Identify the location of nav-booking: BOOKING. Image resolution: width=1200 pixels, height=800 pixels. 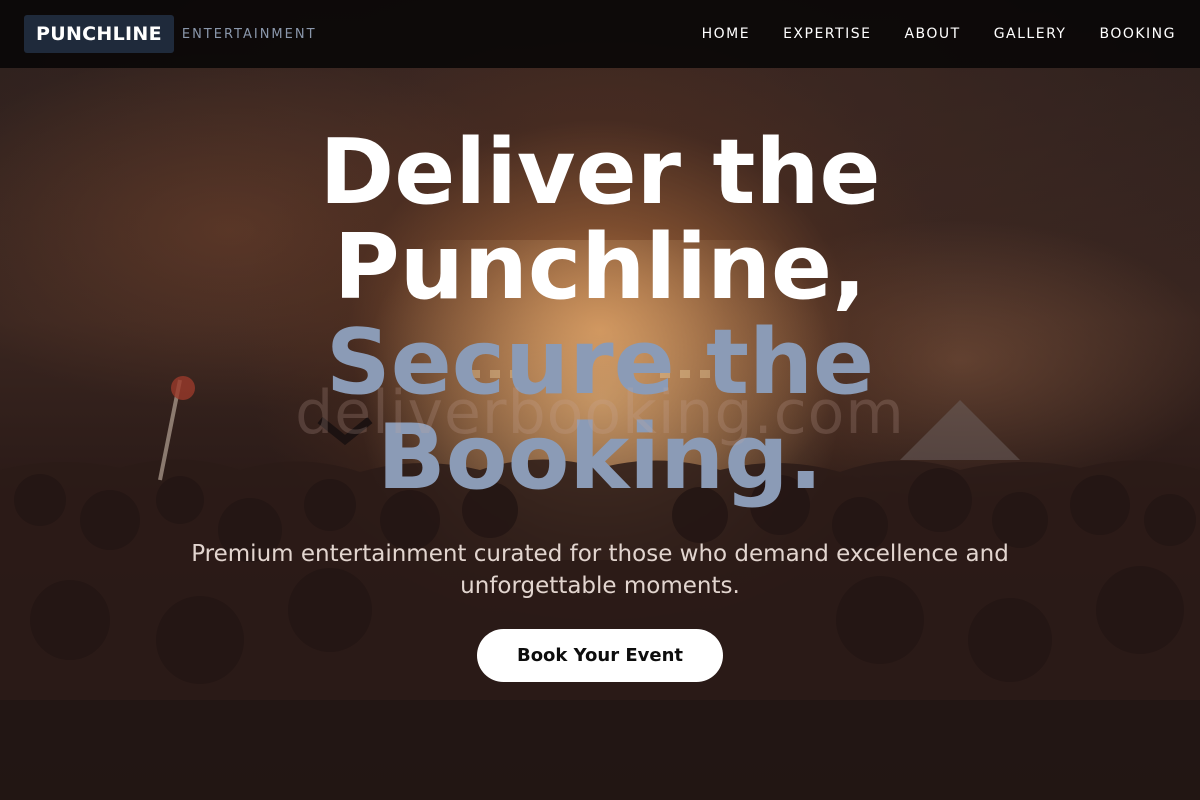
(1137, 34).